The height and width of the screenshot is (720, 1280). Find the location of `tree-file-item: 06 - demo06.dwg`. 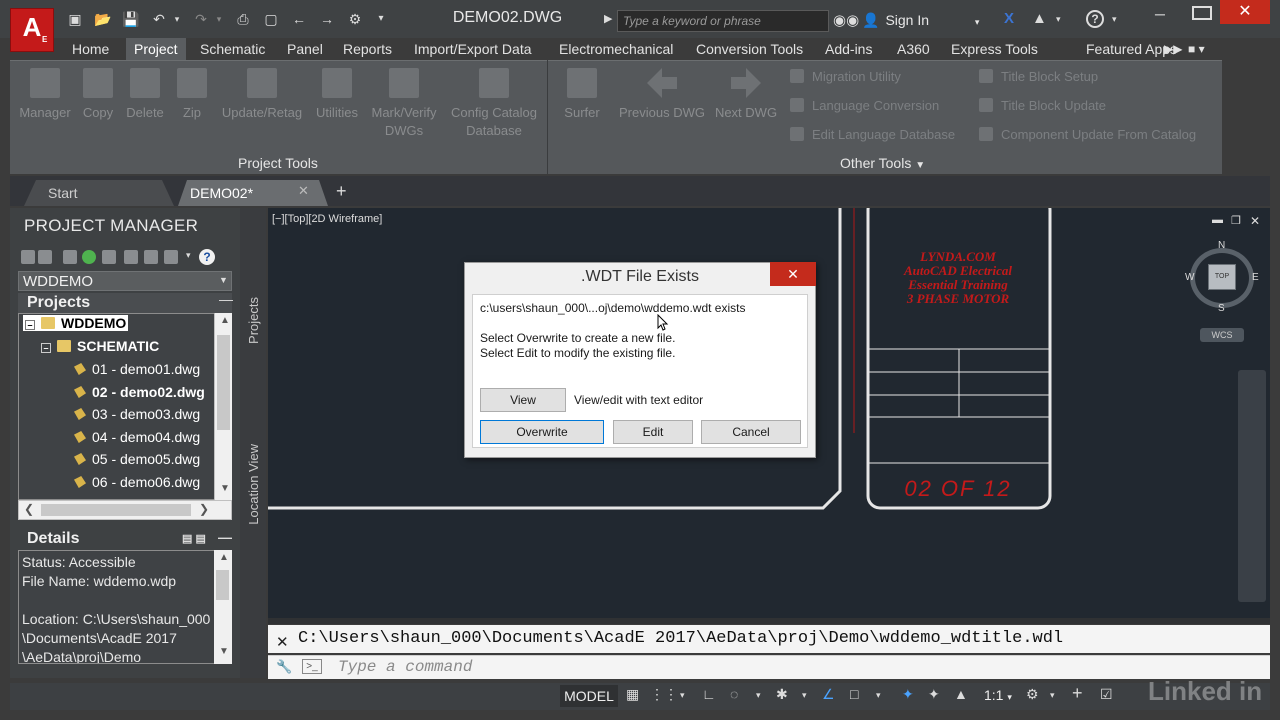

tree-file-item: 06 - demo06.dwg is located at coordinates (137, 482).